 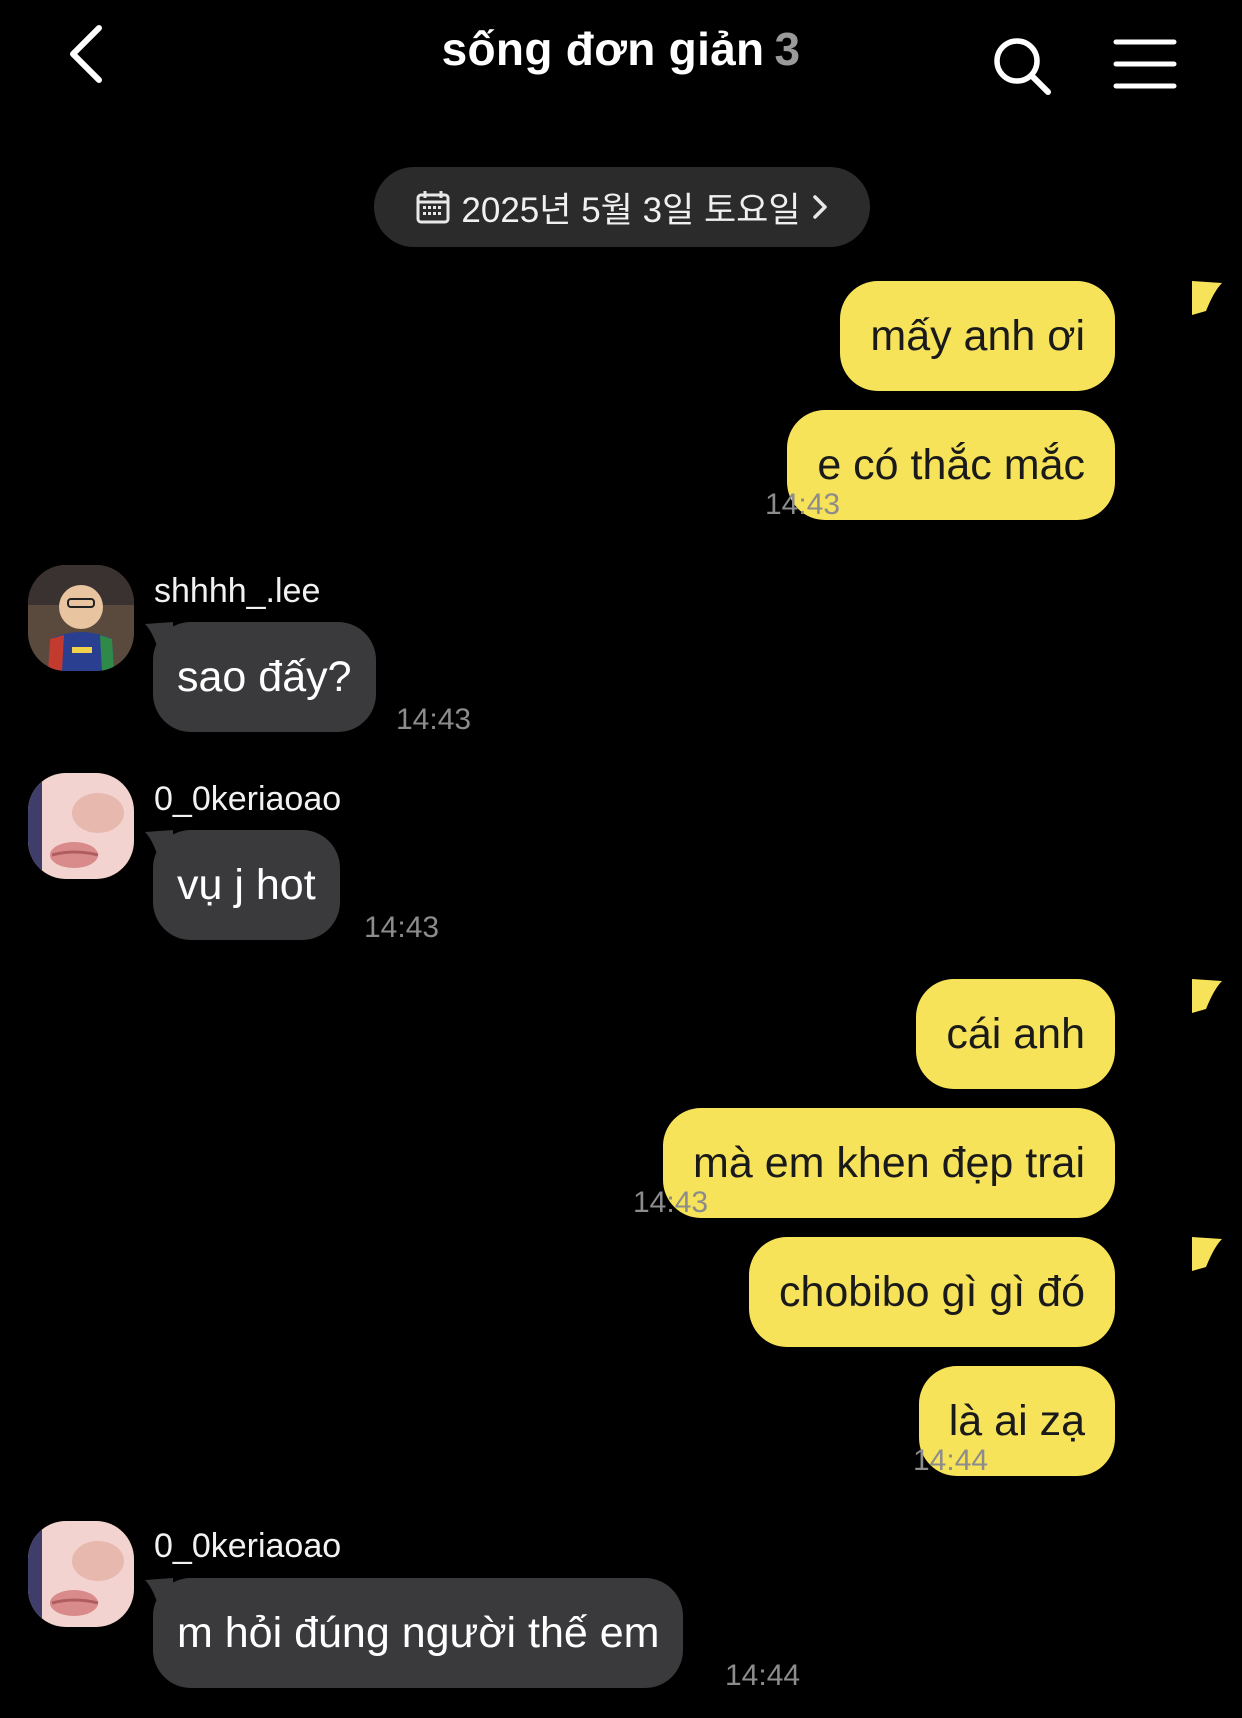 I want to click on message-text: vụ j hot, so click(x=246, y=884).